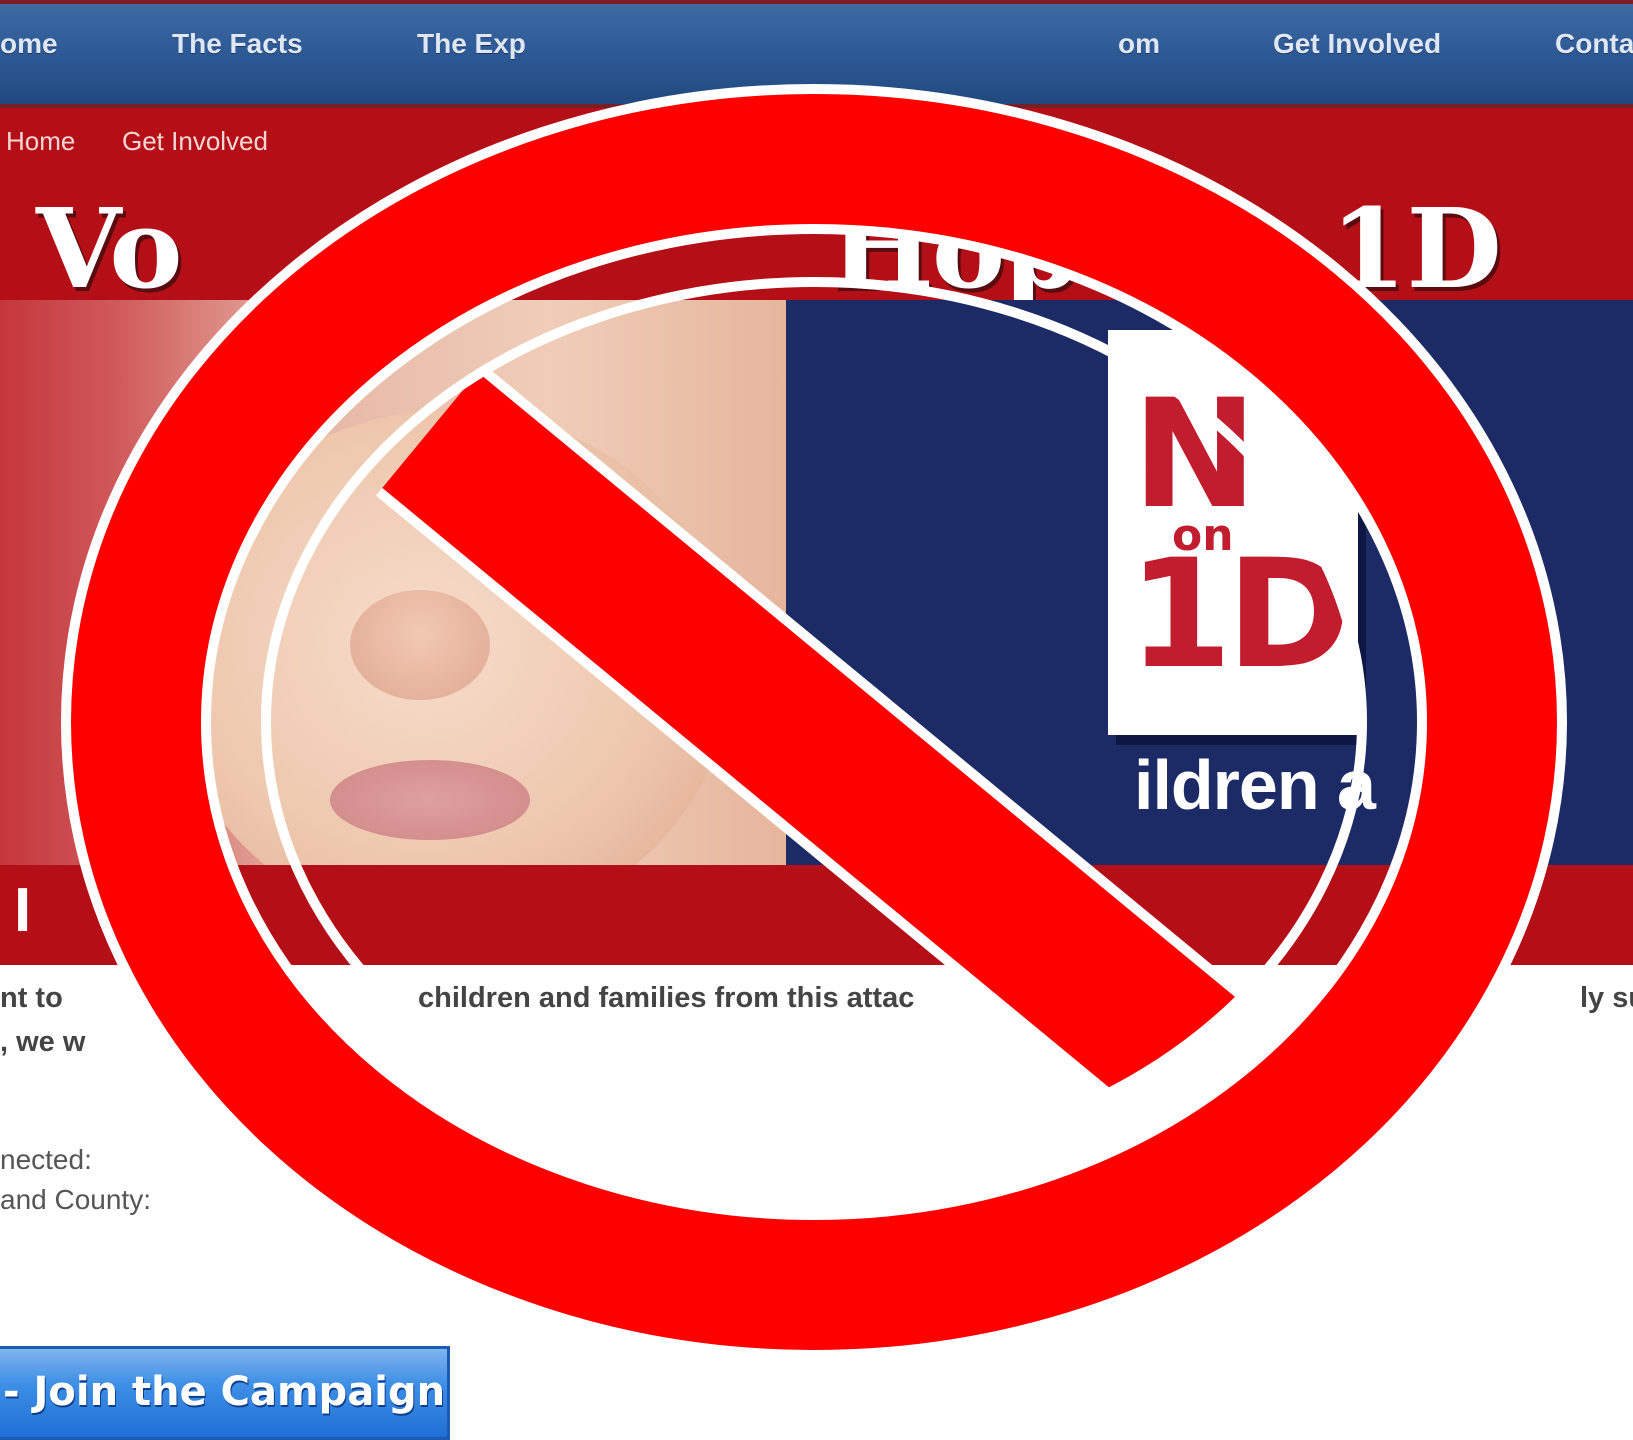 The height and width of the screenshot is (1440, 1633). Describe the element at coordinates (1139, 44) in the screenshot. I see `nav-item-partial: om` at that location.